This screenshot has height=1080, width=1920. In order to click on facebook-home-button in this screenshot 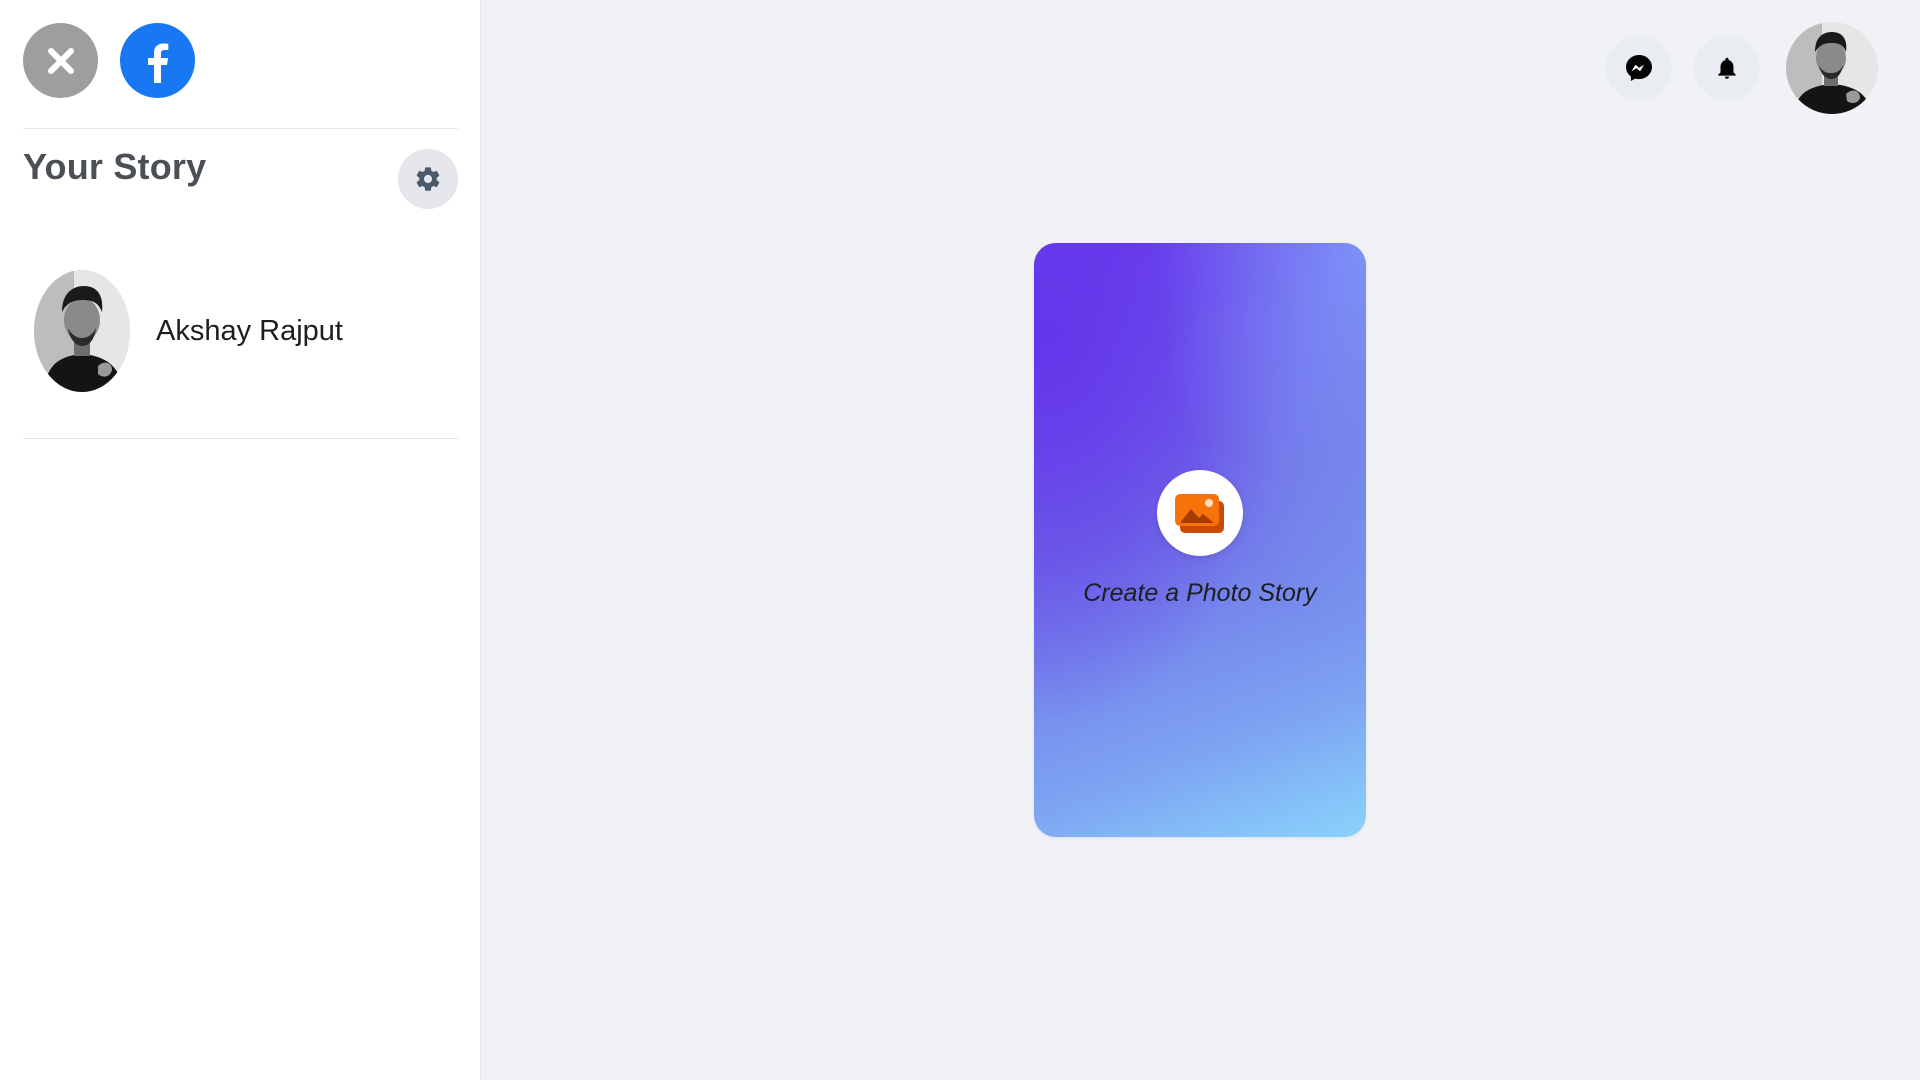, I will do `click(157, 60)`.